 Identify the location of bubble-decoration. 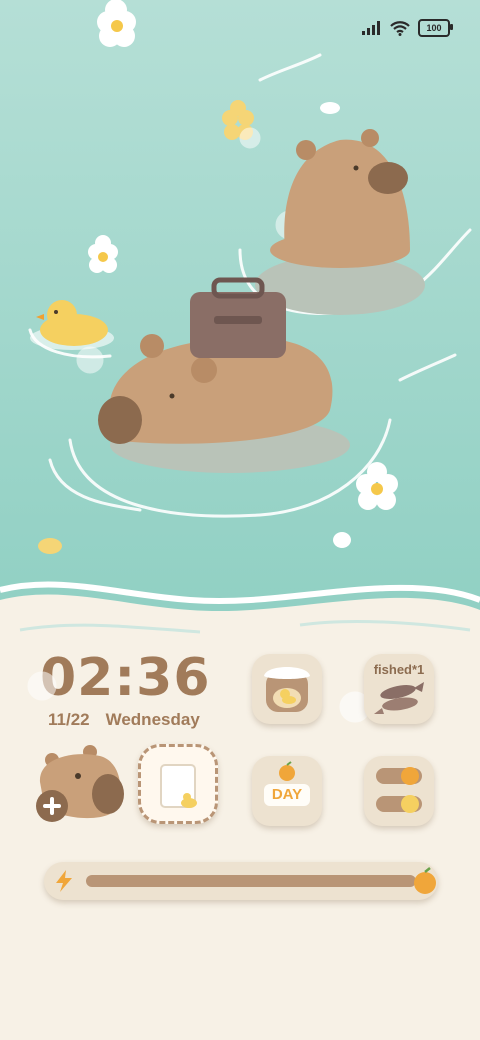
(42, 686).